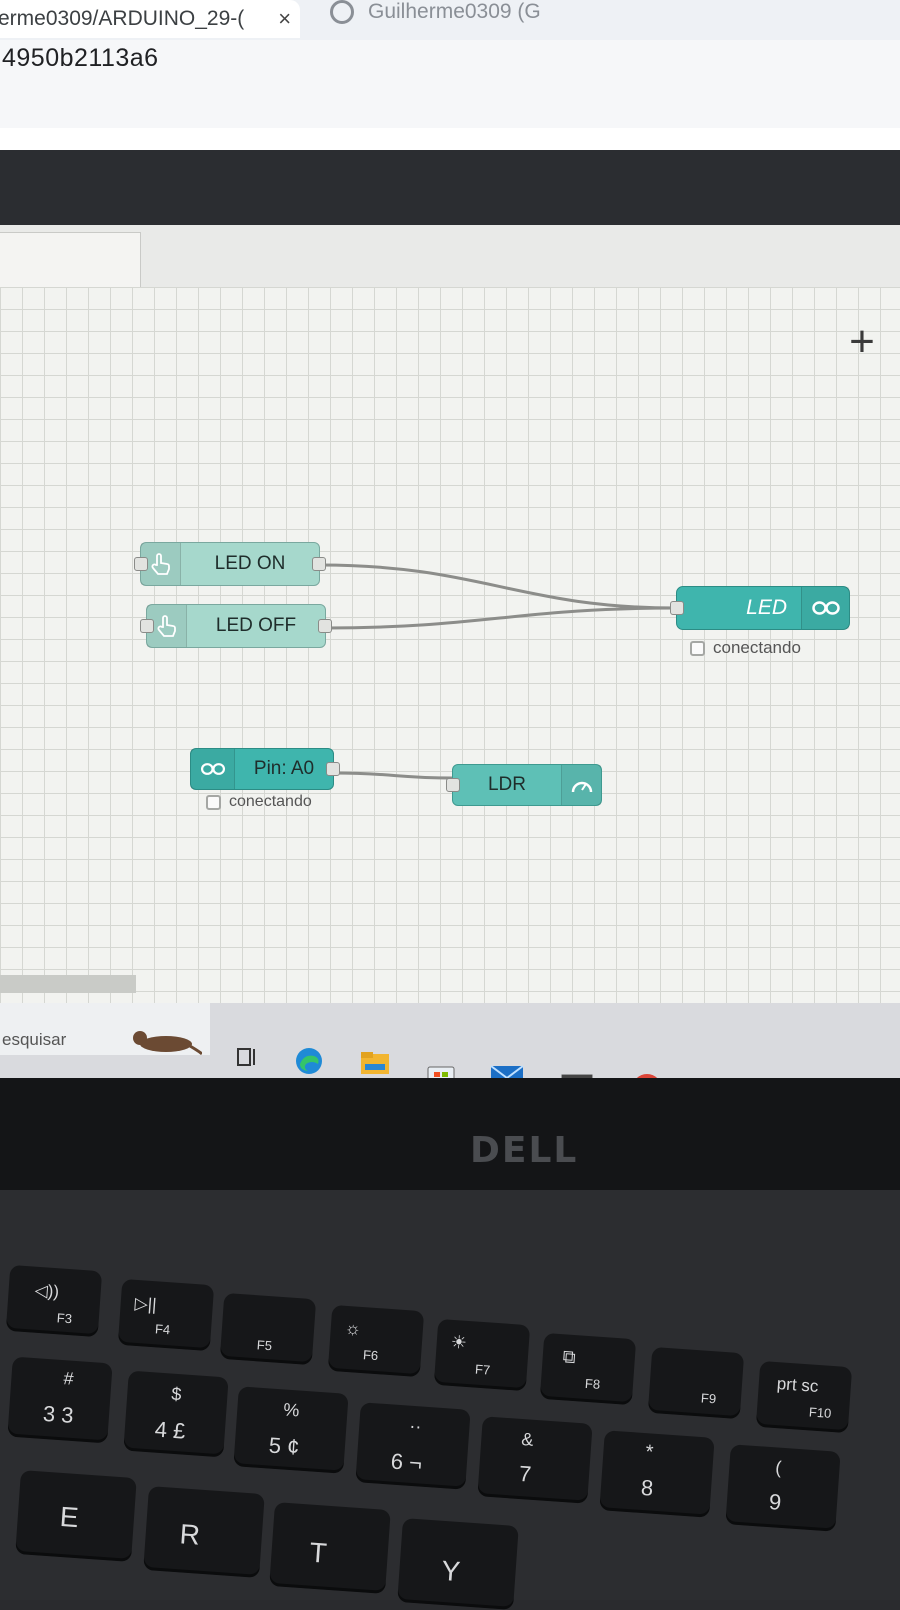 The width and height of the screenshot is (900, 1610). What do you see at coordinates (376, 1341) in the screenshot?
I see `key-f6: ☼ F6` at bounding box center [376, 1341].